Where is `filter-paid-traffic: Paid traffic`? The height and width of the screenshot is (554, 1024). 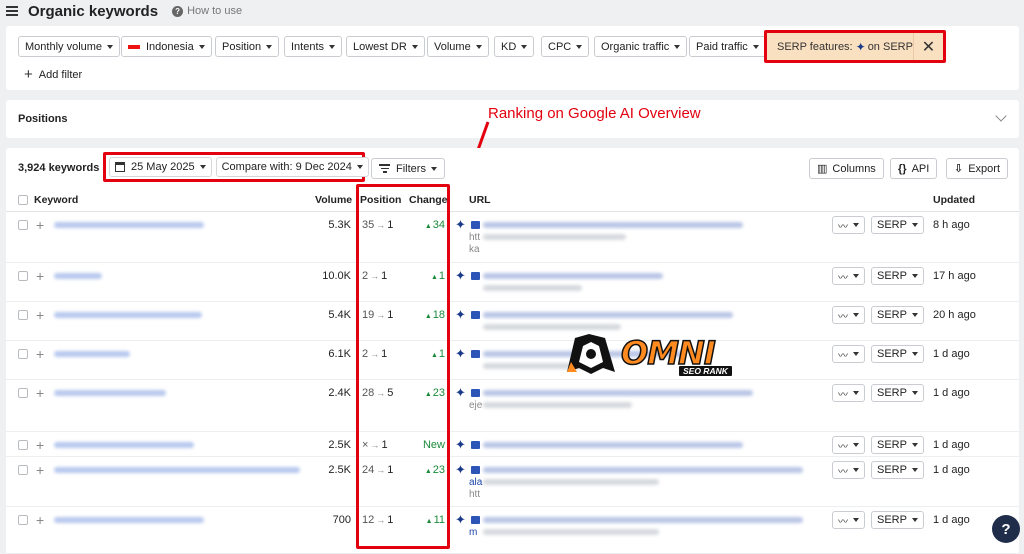 filter-paid-traffic: Paid traffic is located at coordinates (727, 46).